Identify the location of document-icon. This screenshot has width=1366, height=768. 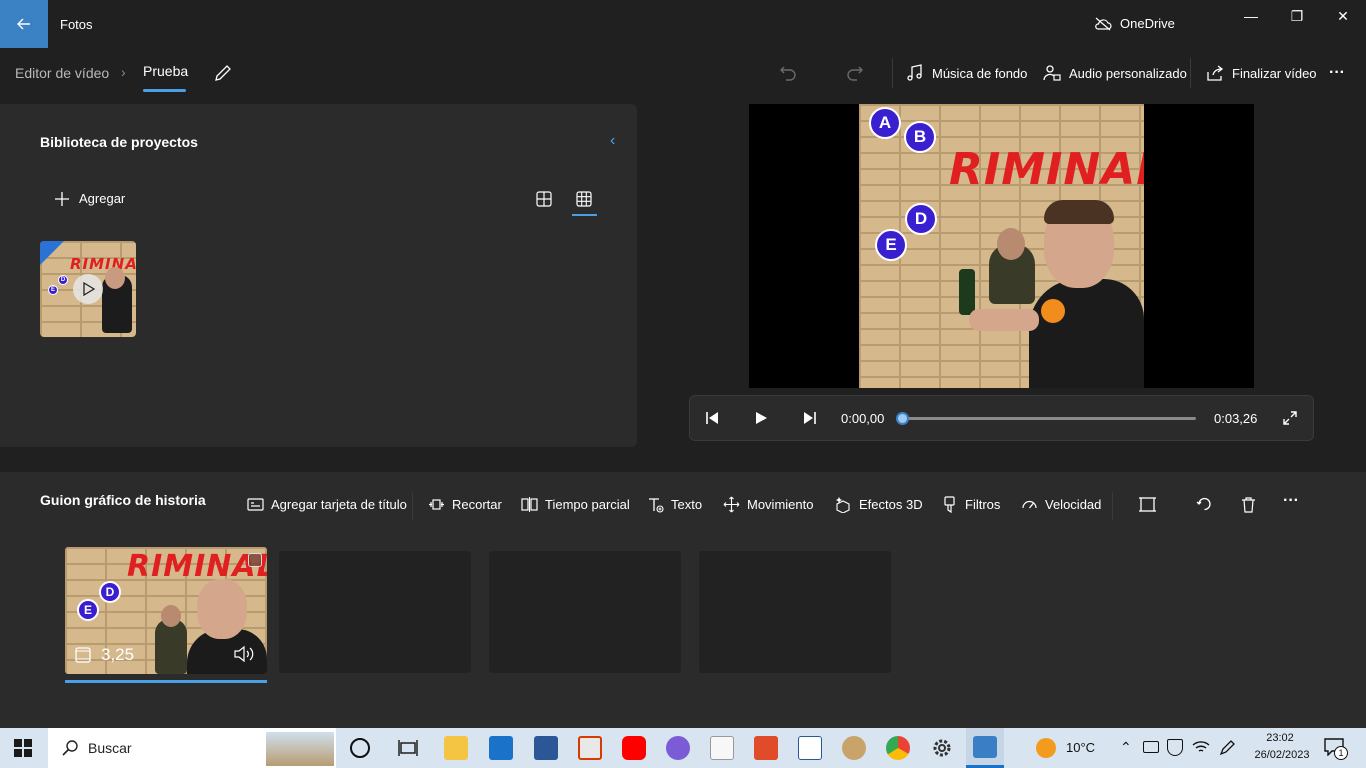
(722, 748).